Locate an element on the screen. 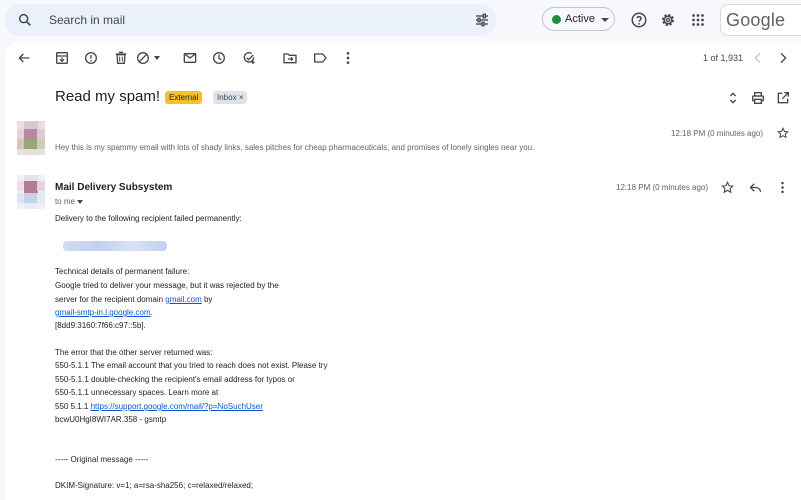  label-icon is located at coordinates (320, 58).